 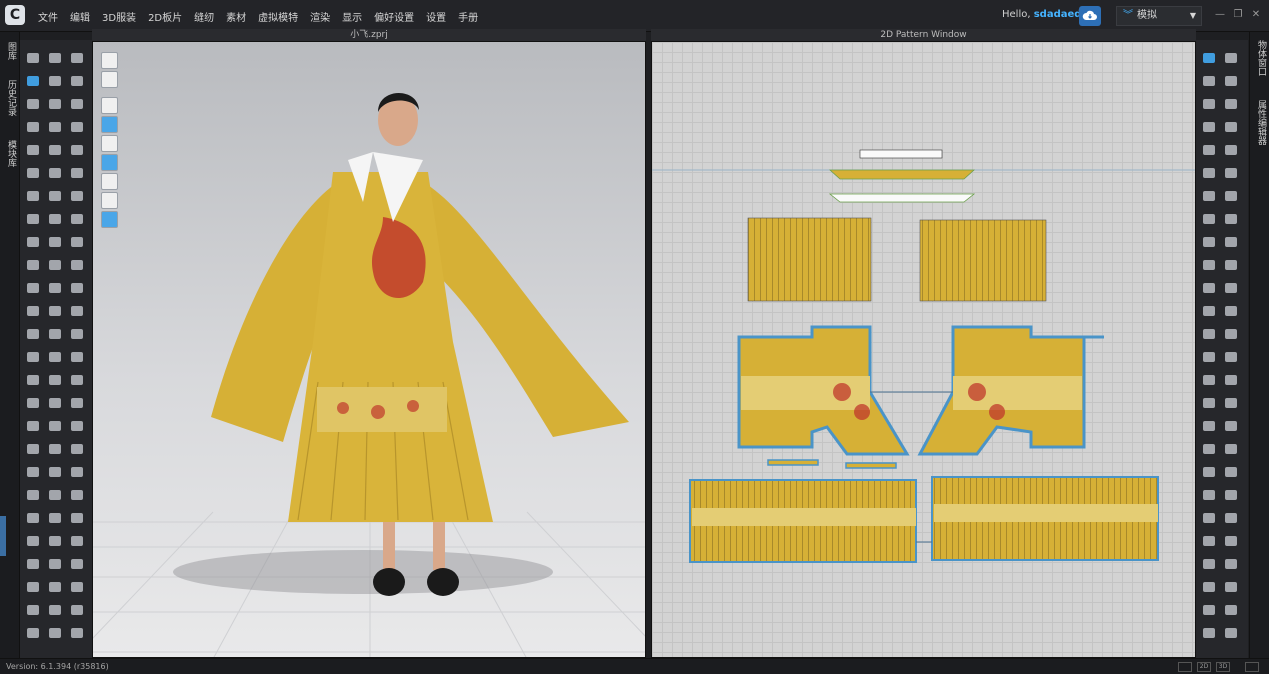 I want to click on menu-preferences: 偏好设置, so click(x=394, y=16).